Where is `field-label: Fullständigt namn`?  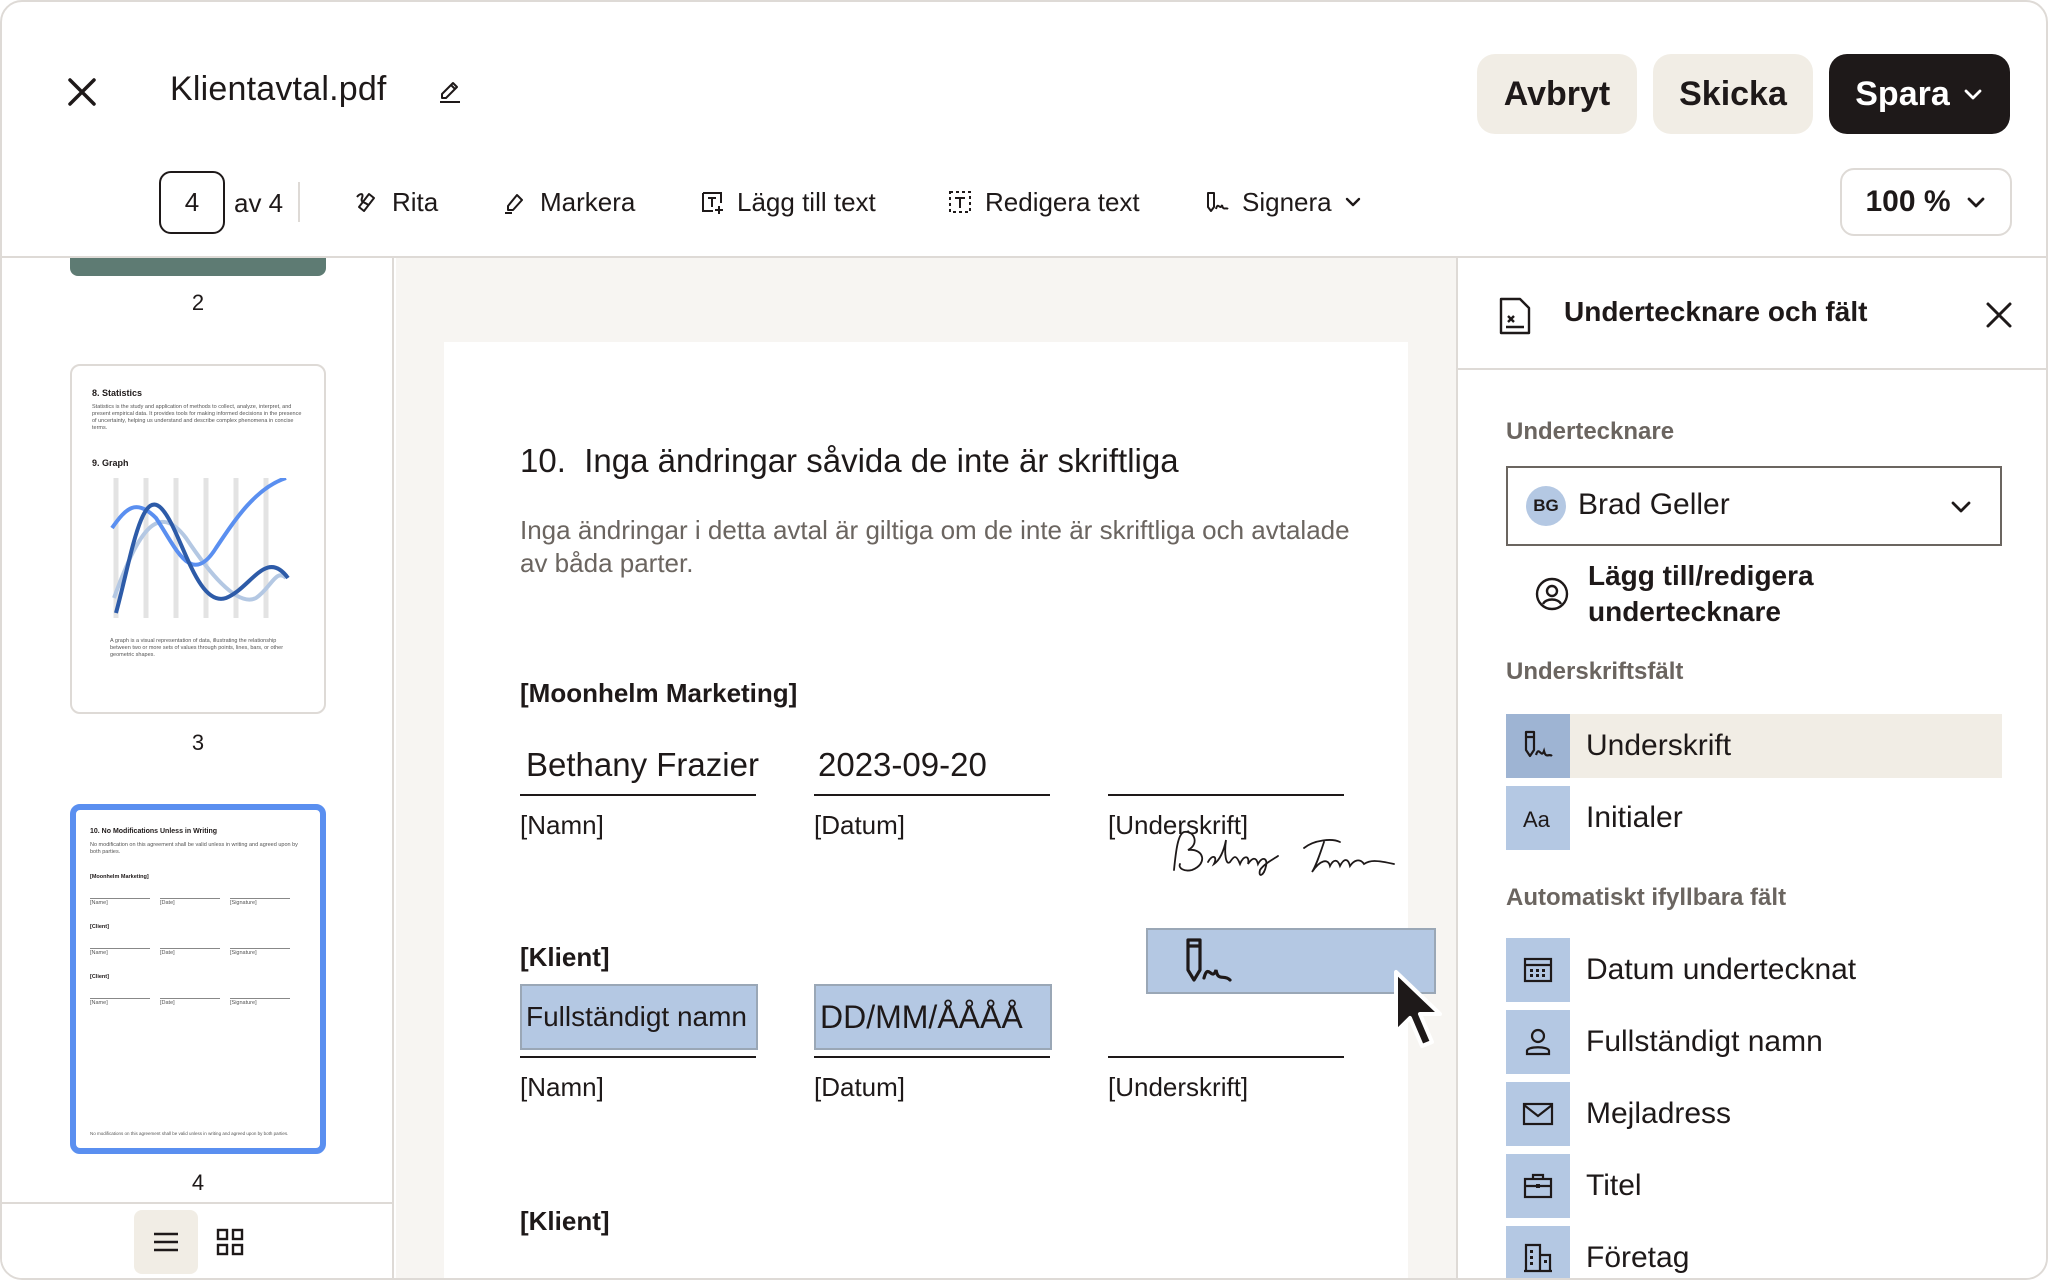
field-label: Fullständigt namn is located at coordinates (1704, 1041).